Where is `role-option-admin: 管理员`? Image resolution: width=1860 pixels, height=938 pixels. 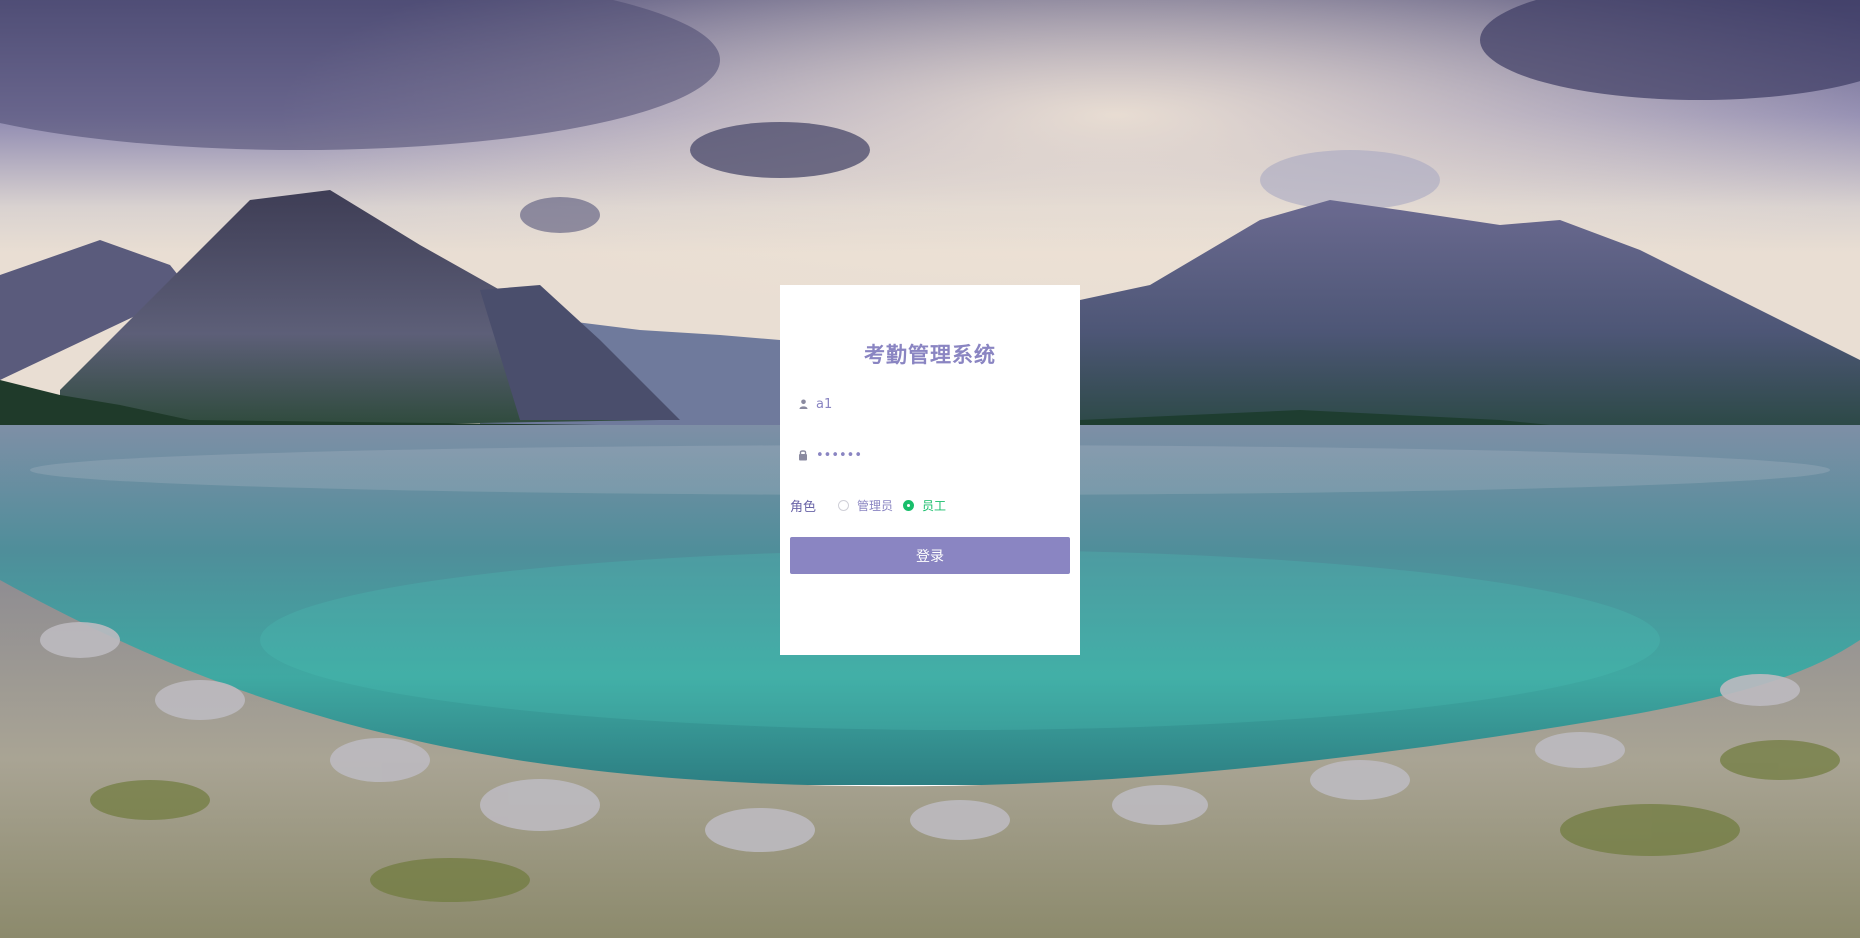 role-option-admin: 管理员 is located at coordinates (865, 505).